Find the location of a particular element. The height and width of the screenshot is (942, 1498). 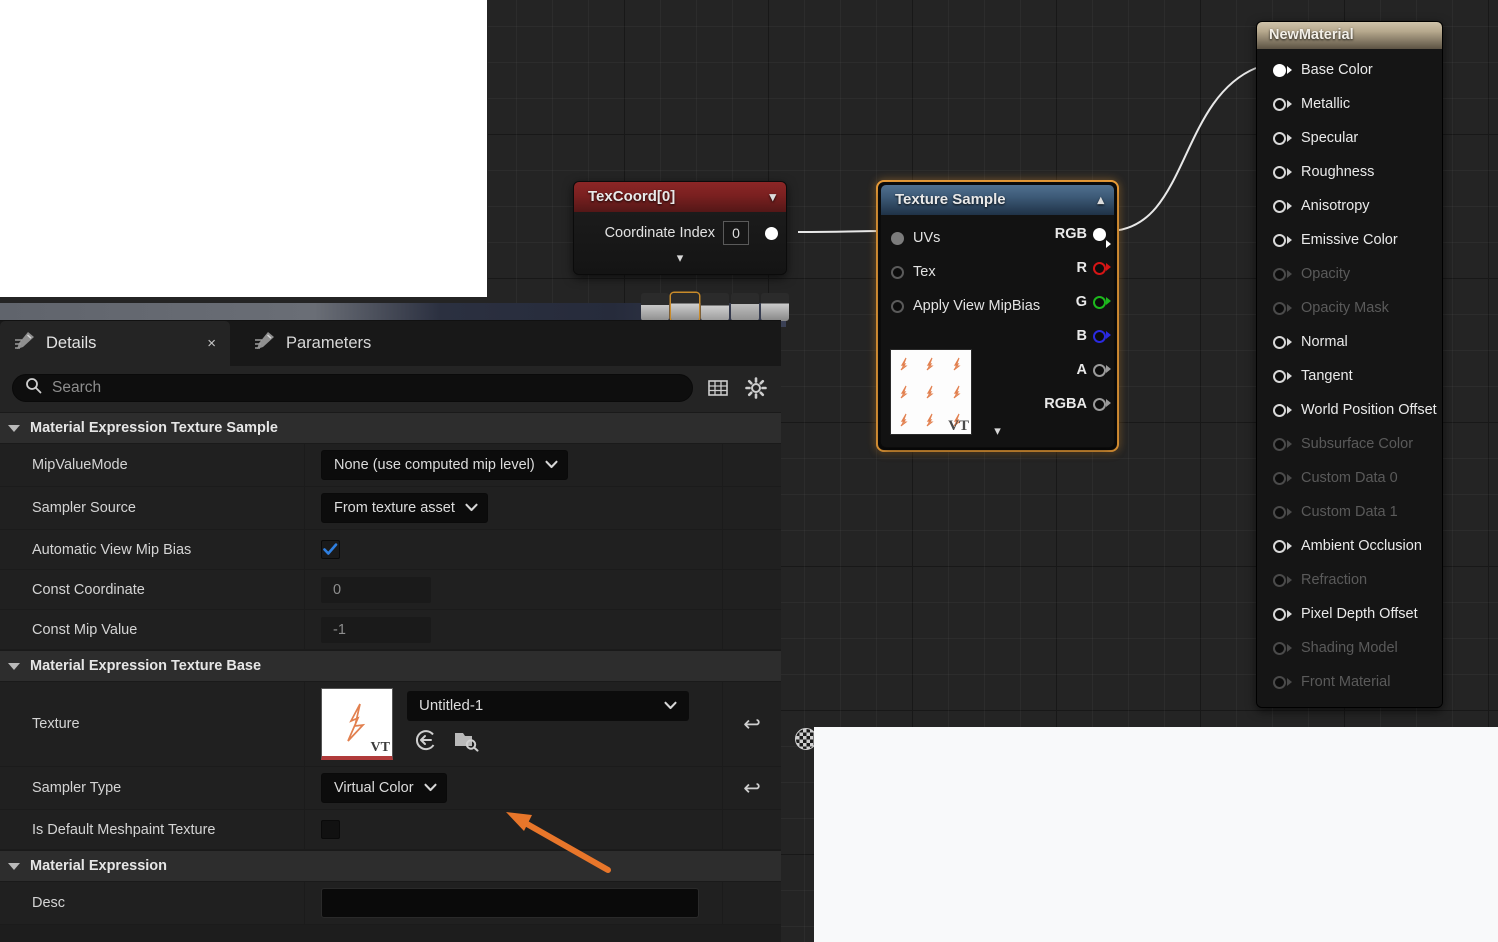

use-selected-asset-icon is located at coordinates (426, 742).